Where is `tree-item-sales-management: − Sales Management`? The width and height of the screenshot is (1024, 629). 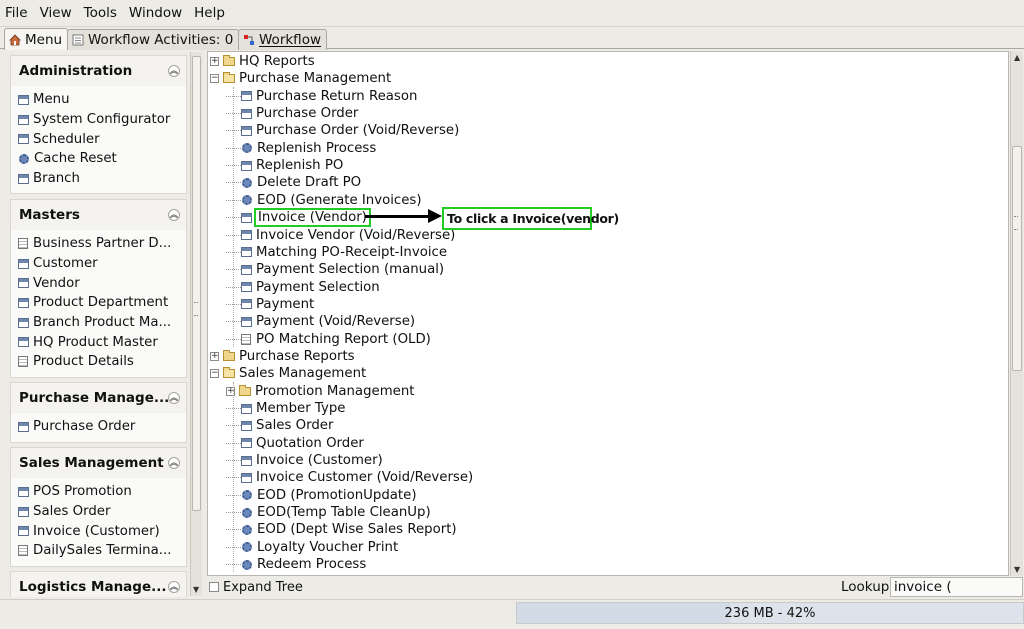 tree-item-sales-management: − Sales Management is located at coordinates (288, 373).